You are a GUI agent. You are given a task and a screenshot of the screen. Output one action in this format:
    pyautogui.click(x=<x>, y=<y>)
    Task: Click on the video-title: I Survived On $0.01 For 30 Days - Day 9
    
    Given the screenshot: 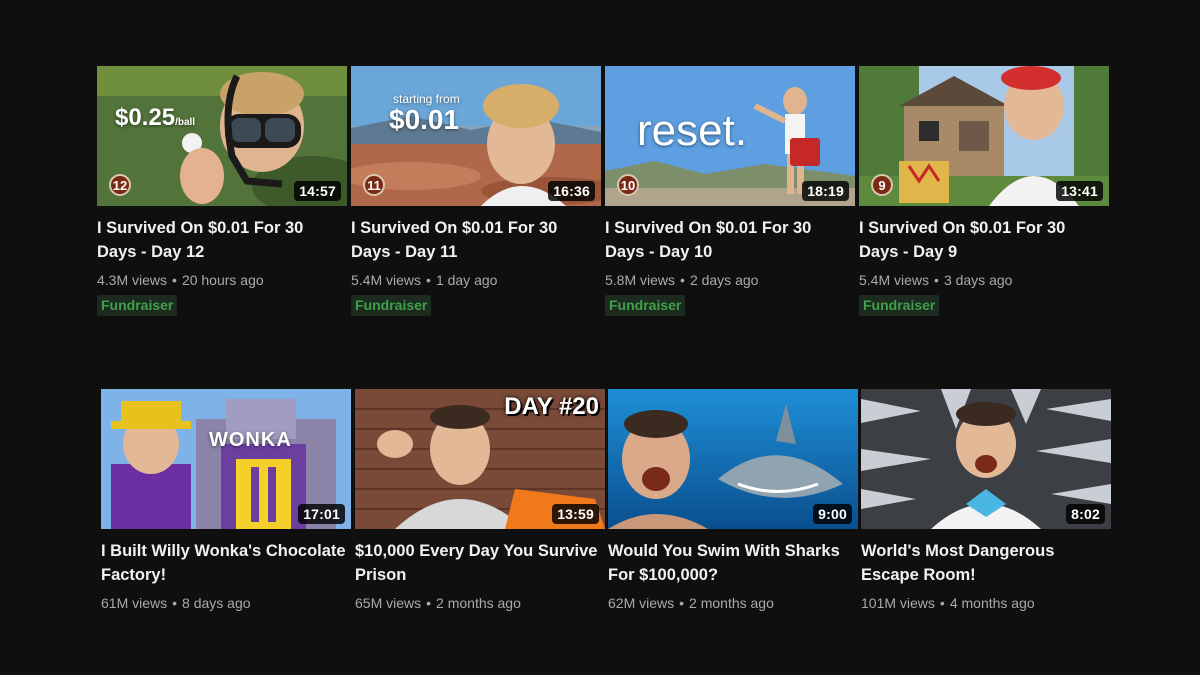 What is the action you would take?
    pyautogui.click(x=984, y=240)
    